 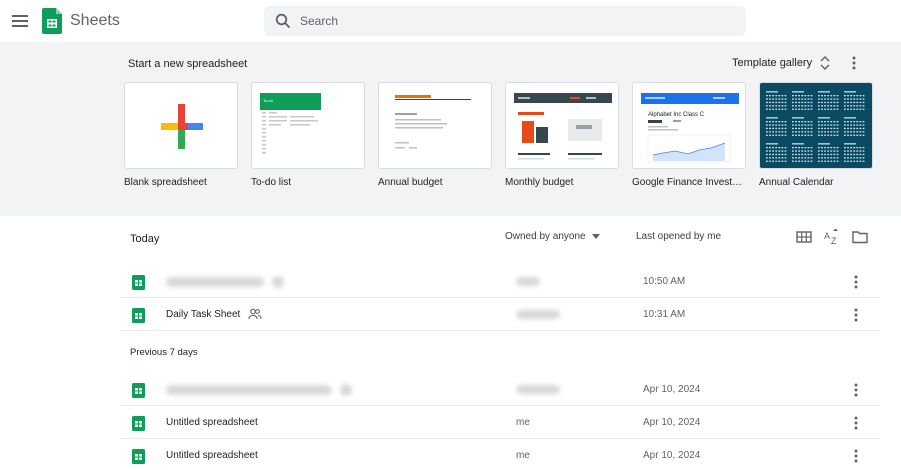 What do you see at coordinates (689, 125) in the screenshot?
I see `template-thumbnail: Alphabet Inc Class C` at bounding box center [689, 125].